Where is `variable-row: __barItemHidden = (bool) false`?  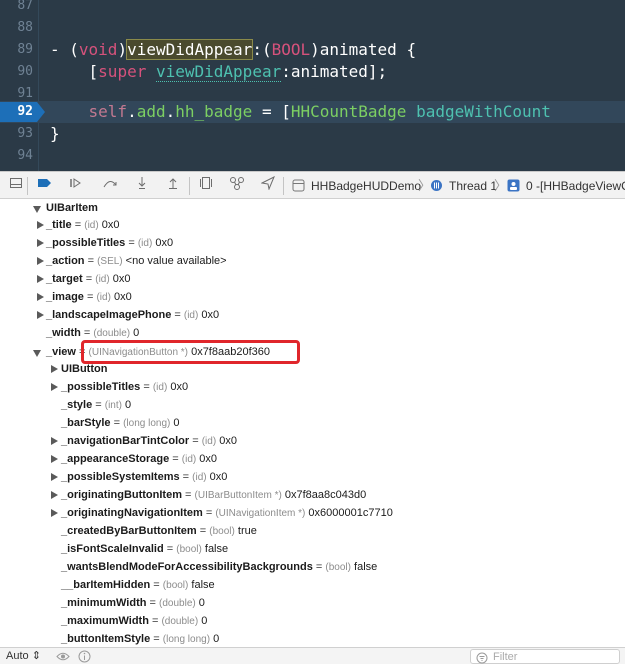
variable-row: __barItemHidden = (bool) false is located at coordinates (312, 585).